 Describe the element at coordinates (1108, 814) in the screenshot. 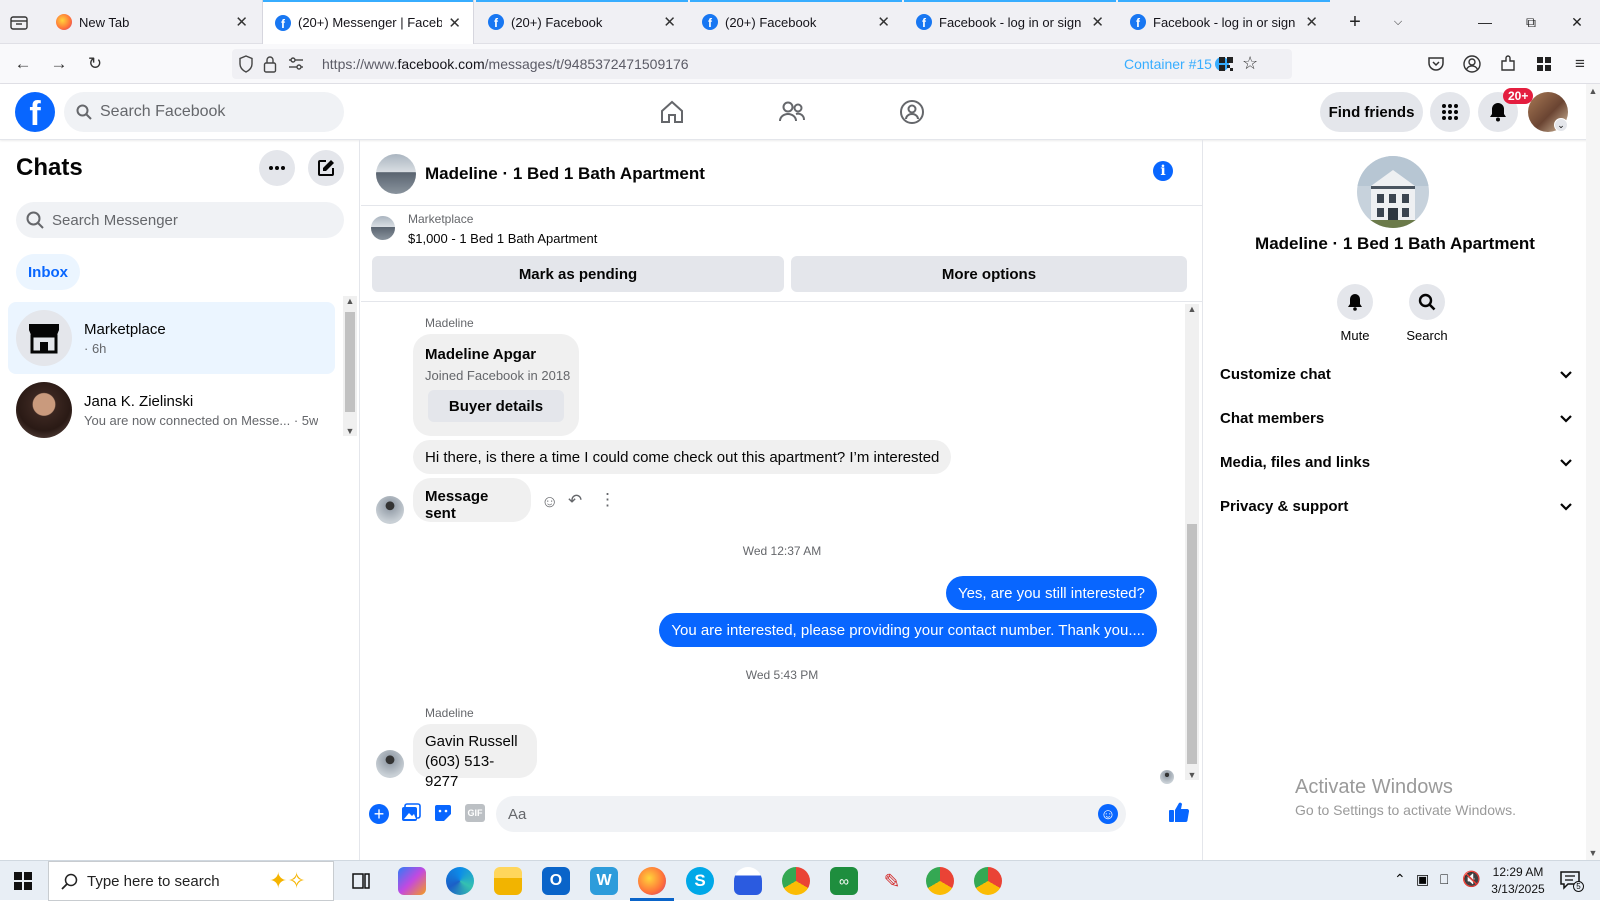

I see `emoji-icon: ☺` at that location.